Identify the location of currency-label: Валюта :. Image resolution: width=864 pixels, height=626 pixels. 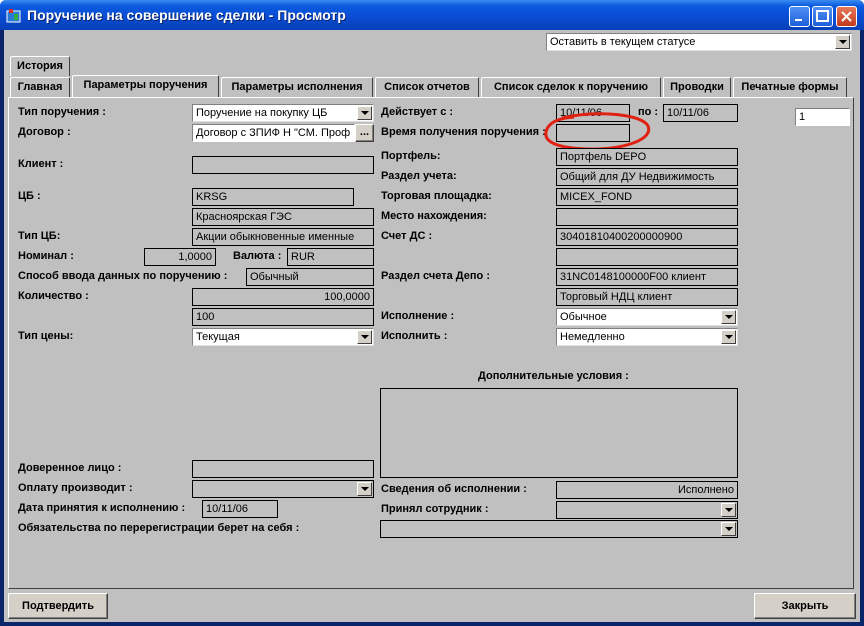
(257, 256).